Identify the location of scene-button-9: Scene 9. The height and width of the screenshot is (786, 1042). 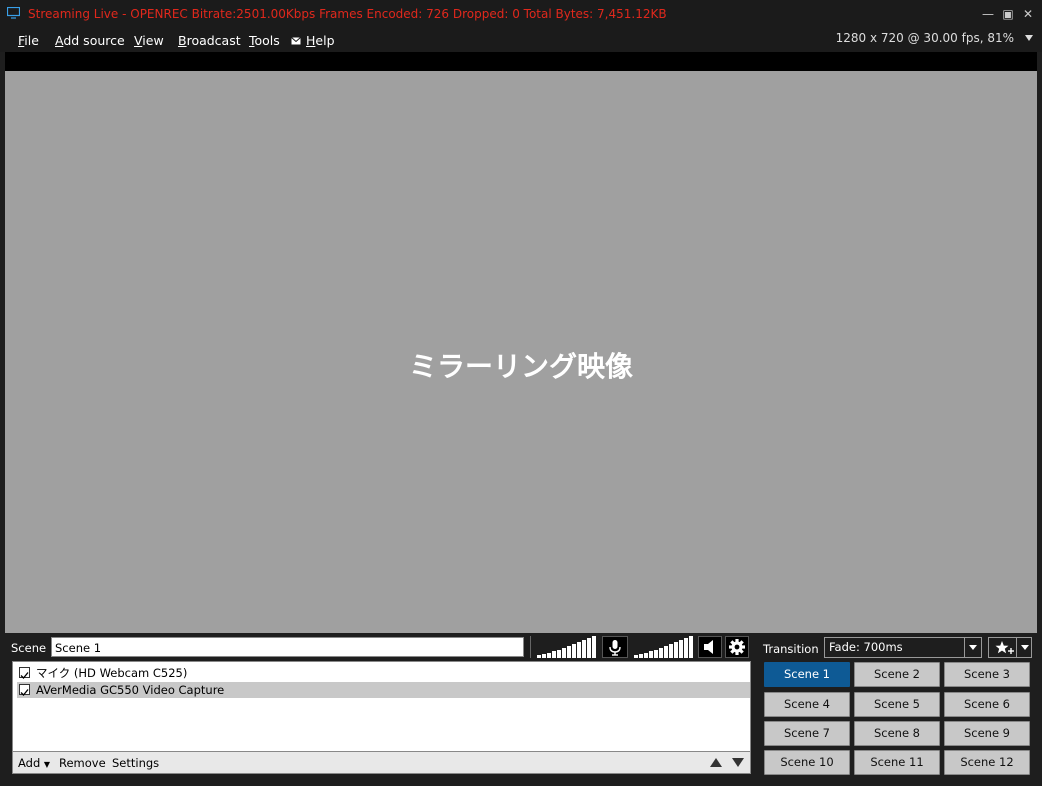
(987, 733).